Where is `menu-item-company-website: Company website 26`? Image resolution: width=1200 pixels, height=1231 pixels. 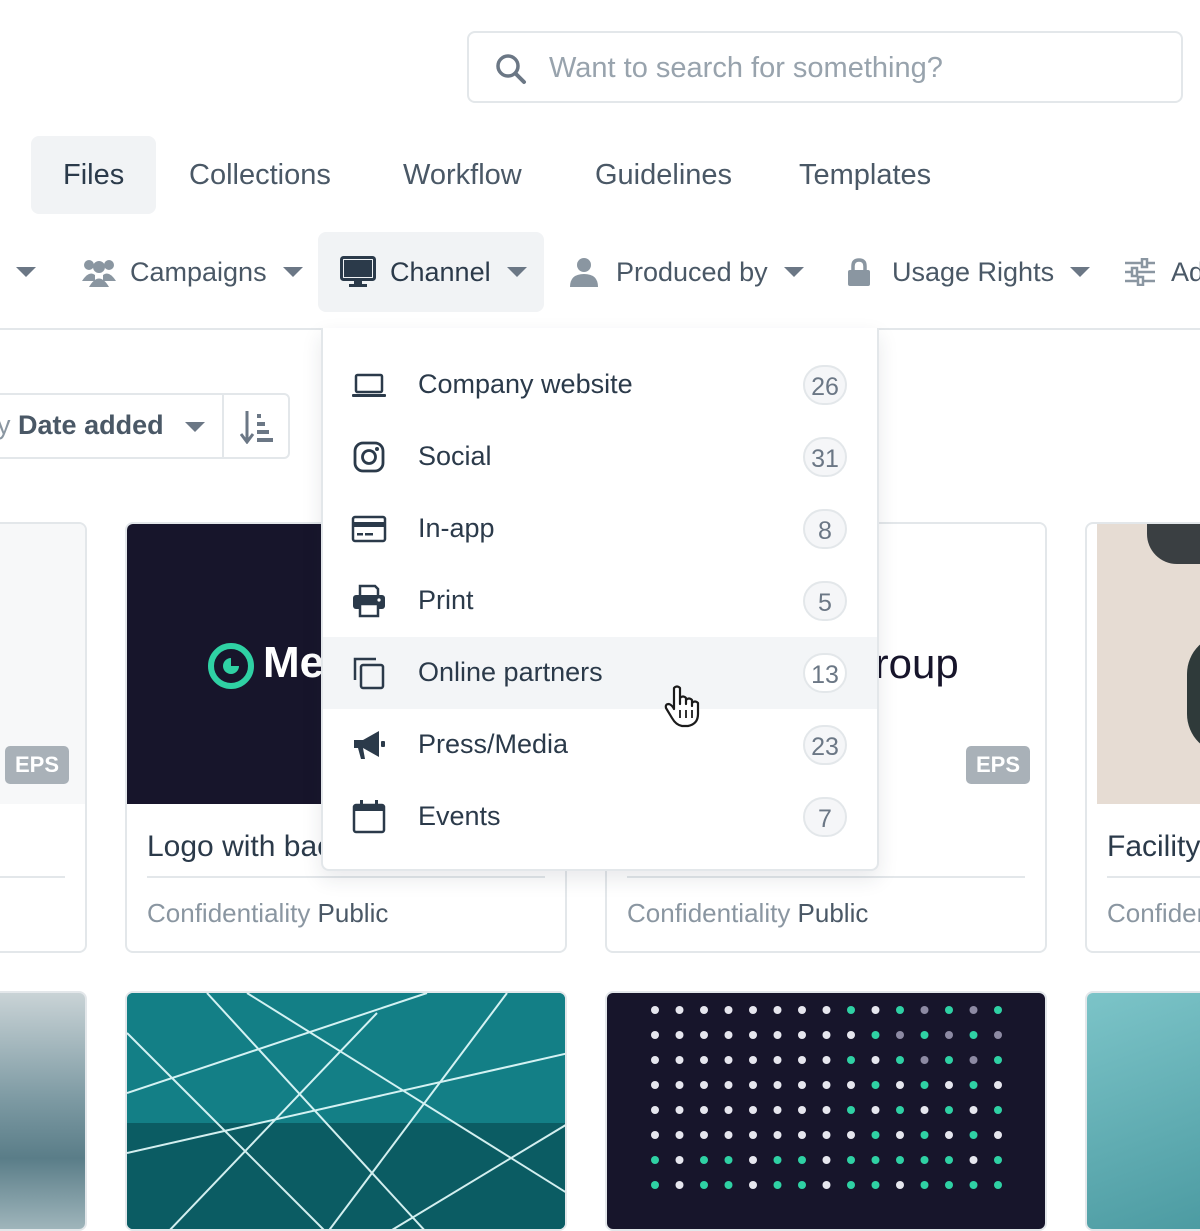 menu-item-company-website: Company website 26 is located at coordinates (600, 385).